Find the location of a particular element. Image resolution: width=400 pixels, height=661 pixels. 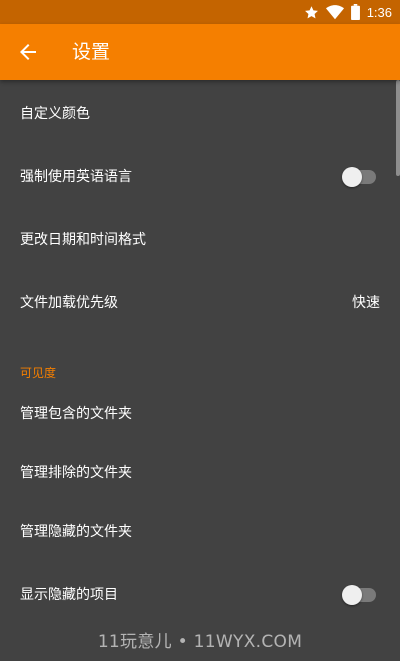

manage-hidden-folders-label: 管理隐藏的文件夹 is located at coordinates (76, 532).